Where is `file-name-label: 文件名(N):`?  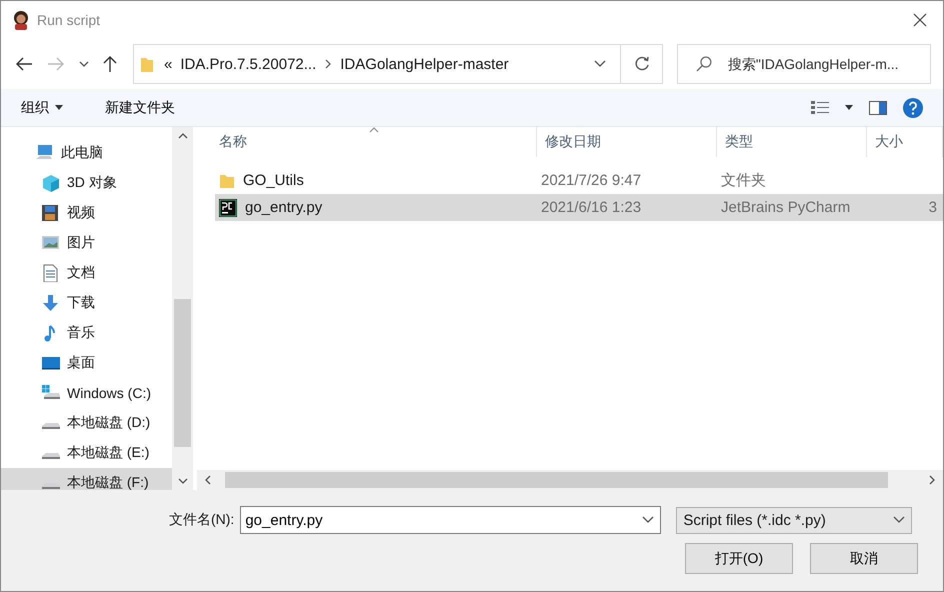 file-name-label: 文件名(N): is located at coordinates (201, 520).